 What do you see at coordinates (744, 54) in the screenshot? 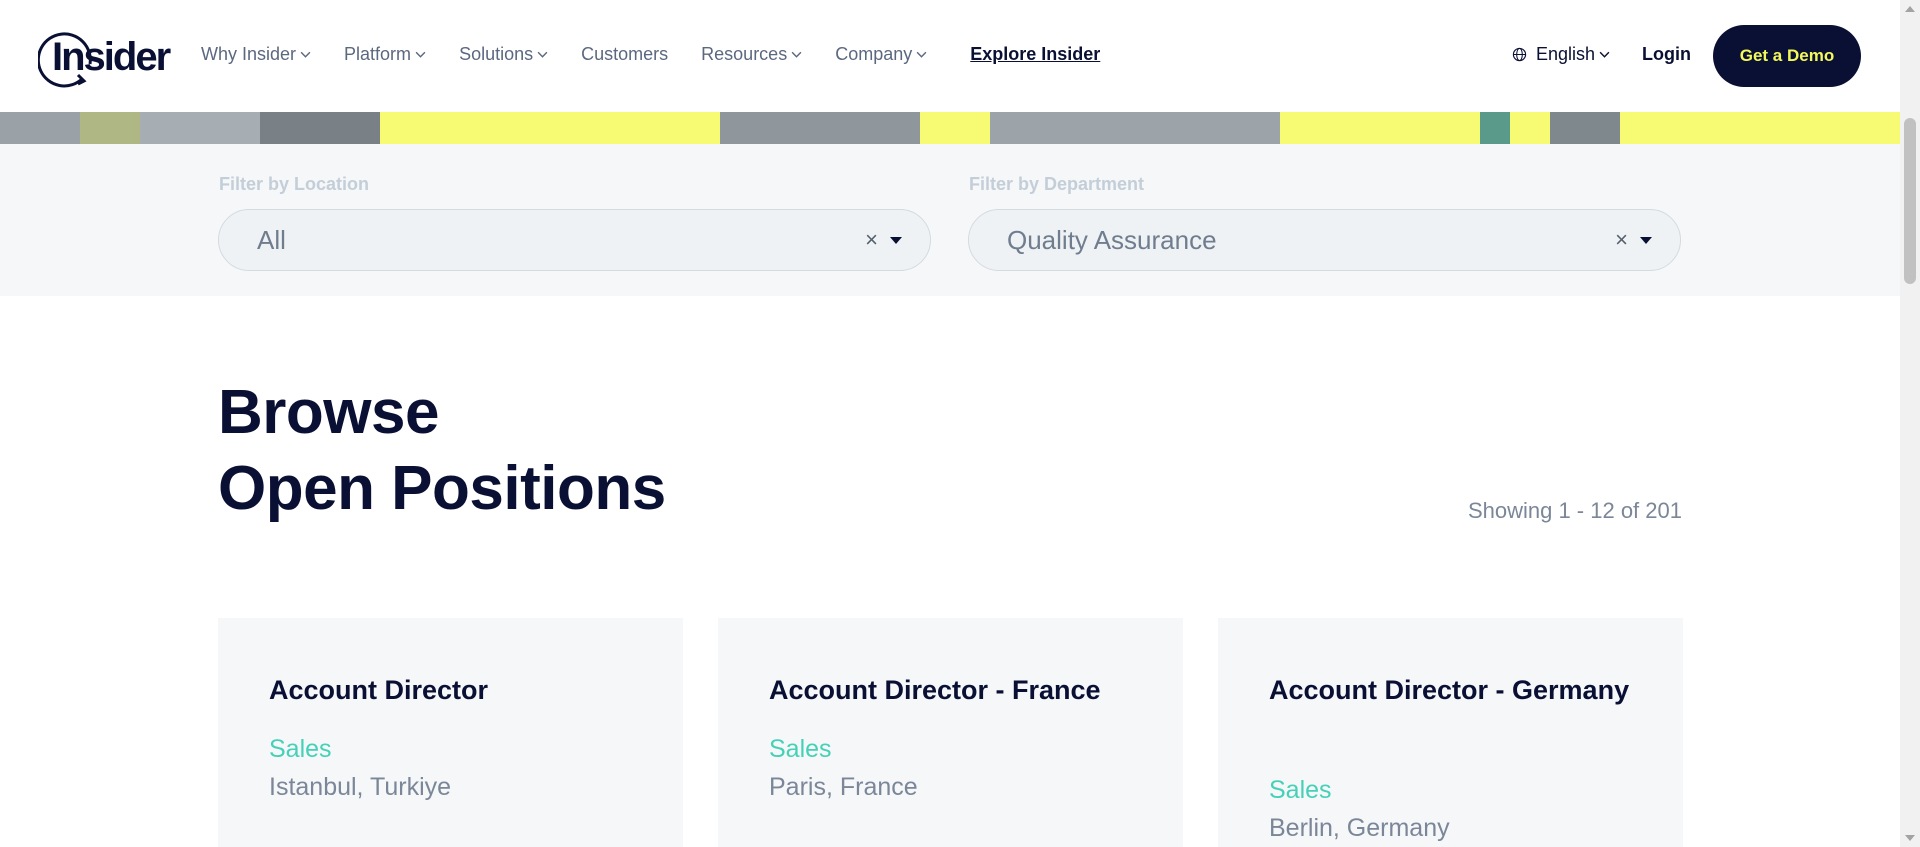
I see `nav-label: Resources` at bounding box center [744, 54].